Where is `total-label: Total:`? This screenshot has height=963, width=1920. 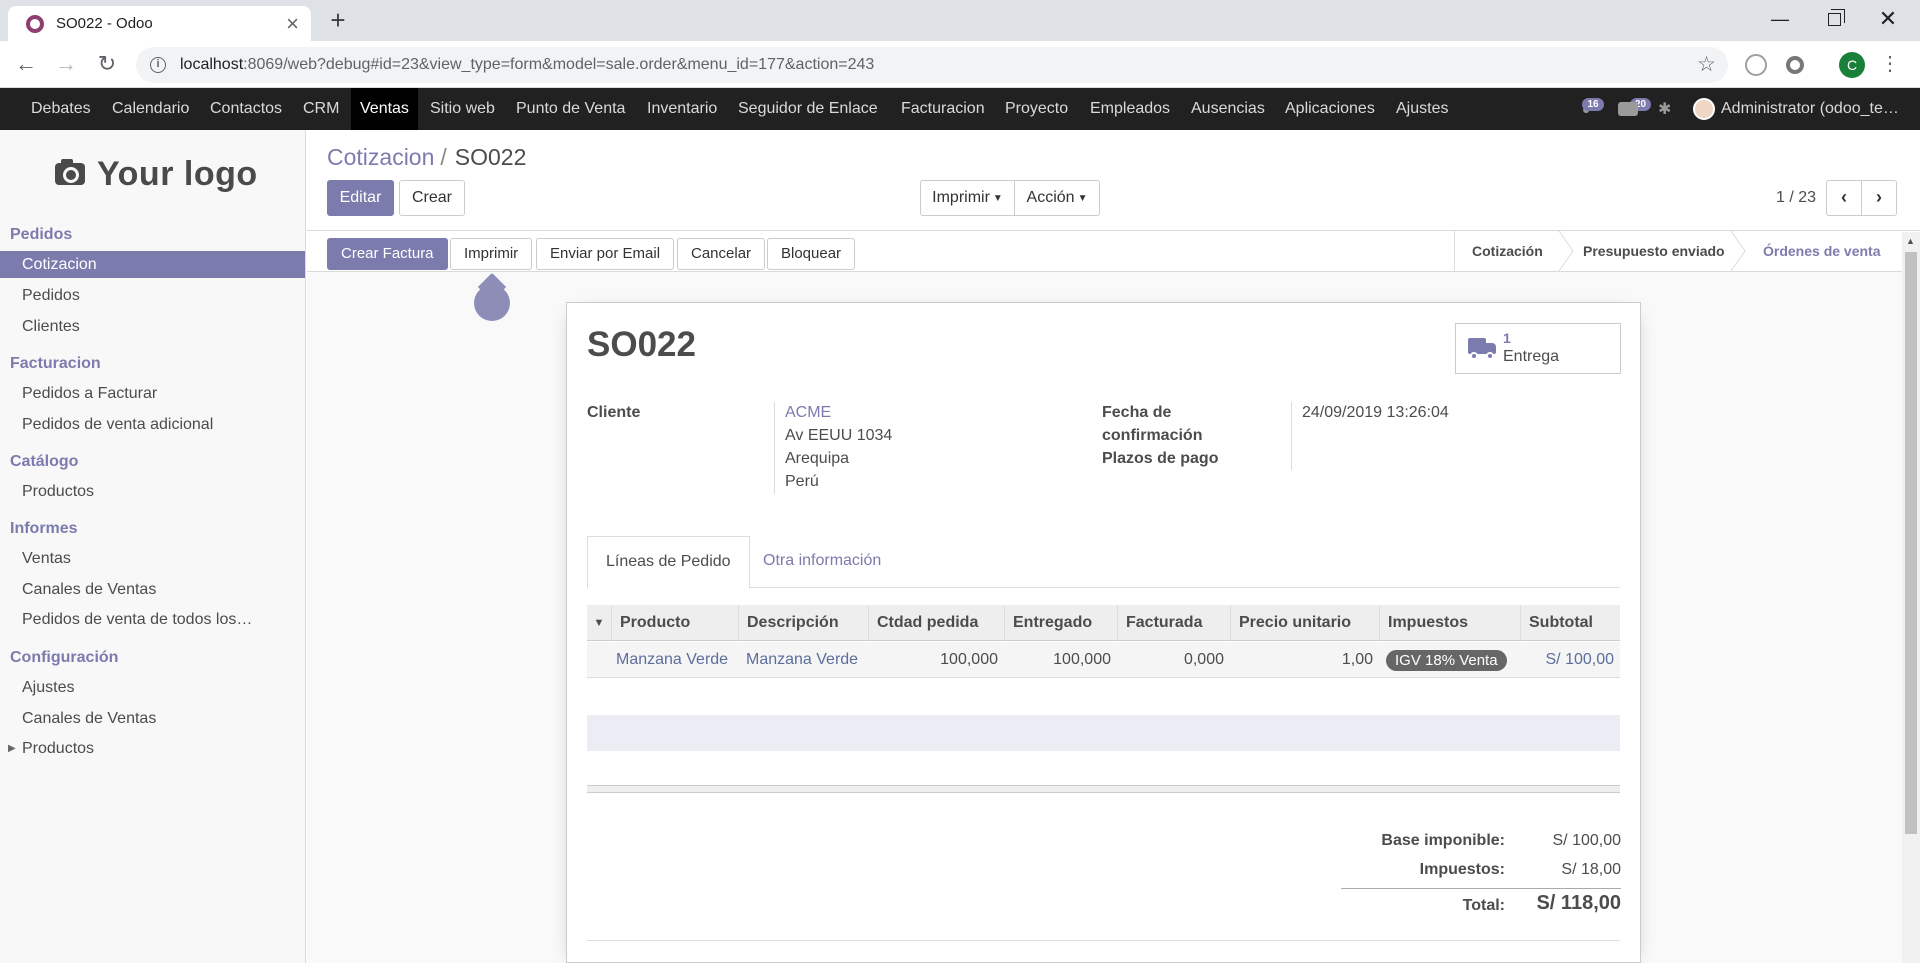 total-label: Total: is located at coordinates (1483, 905).